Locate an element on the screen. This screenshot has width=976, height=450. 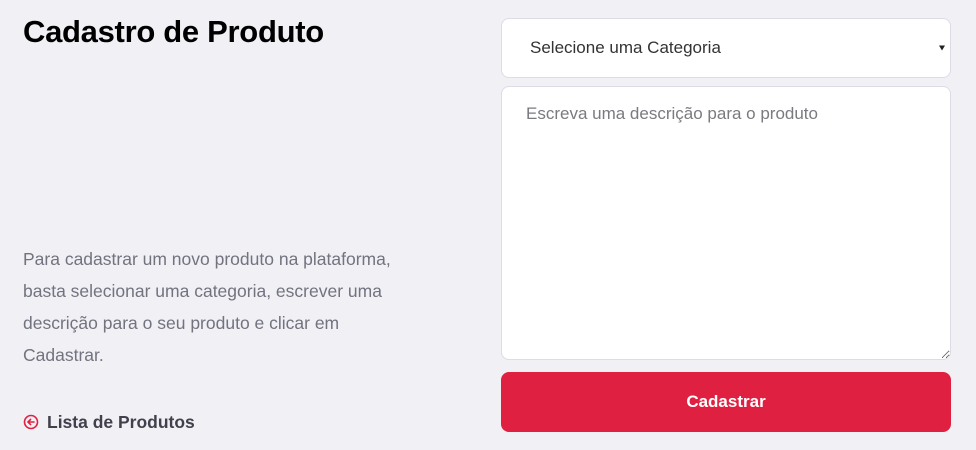
back-to-product-list-link: Lista de Produtos is located at coordinates (109, 422).